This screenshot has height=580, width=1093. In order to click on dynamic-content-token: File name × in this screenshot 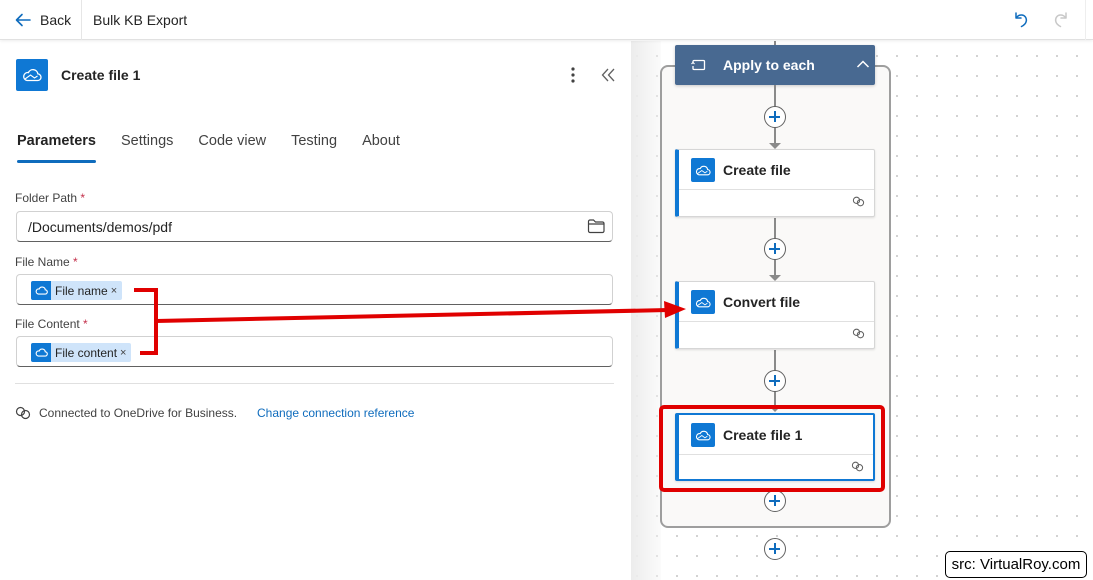, I will do `click(77, 290)`.